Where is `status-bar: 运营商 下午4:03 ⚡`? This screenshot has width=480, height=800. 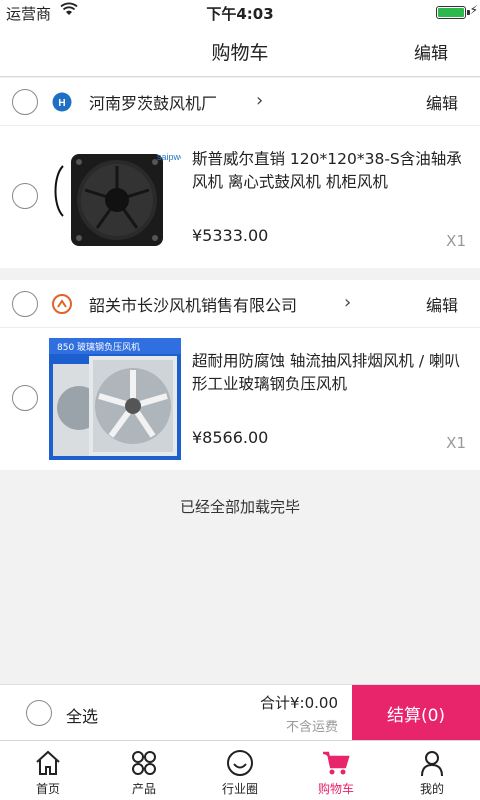
status-bar: 运营商 下午4:03 ⚡ is located at coordinates (240, 12).